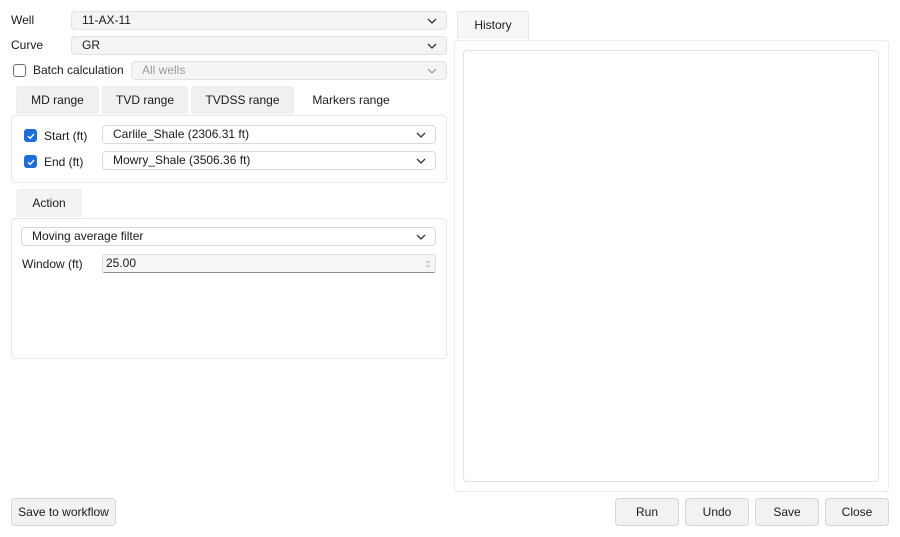  I want to click on start-marker-value: Carlile_Shale (2306.31 ft), so click(181, 134).